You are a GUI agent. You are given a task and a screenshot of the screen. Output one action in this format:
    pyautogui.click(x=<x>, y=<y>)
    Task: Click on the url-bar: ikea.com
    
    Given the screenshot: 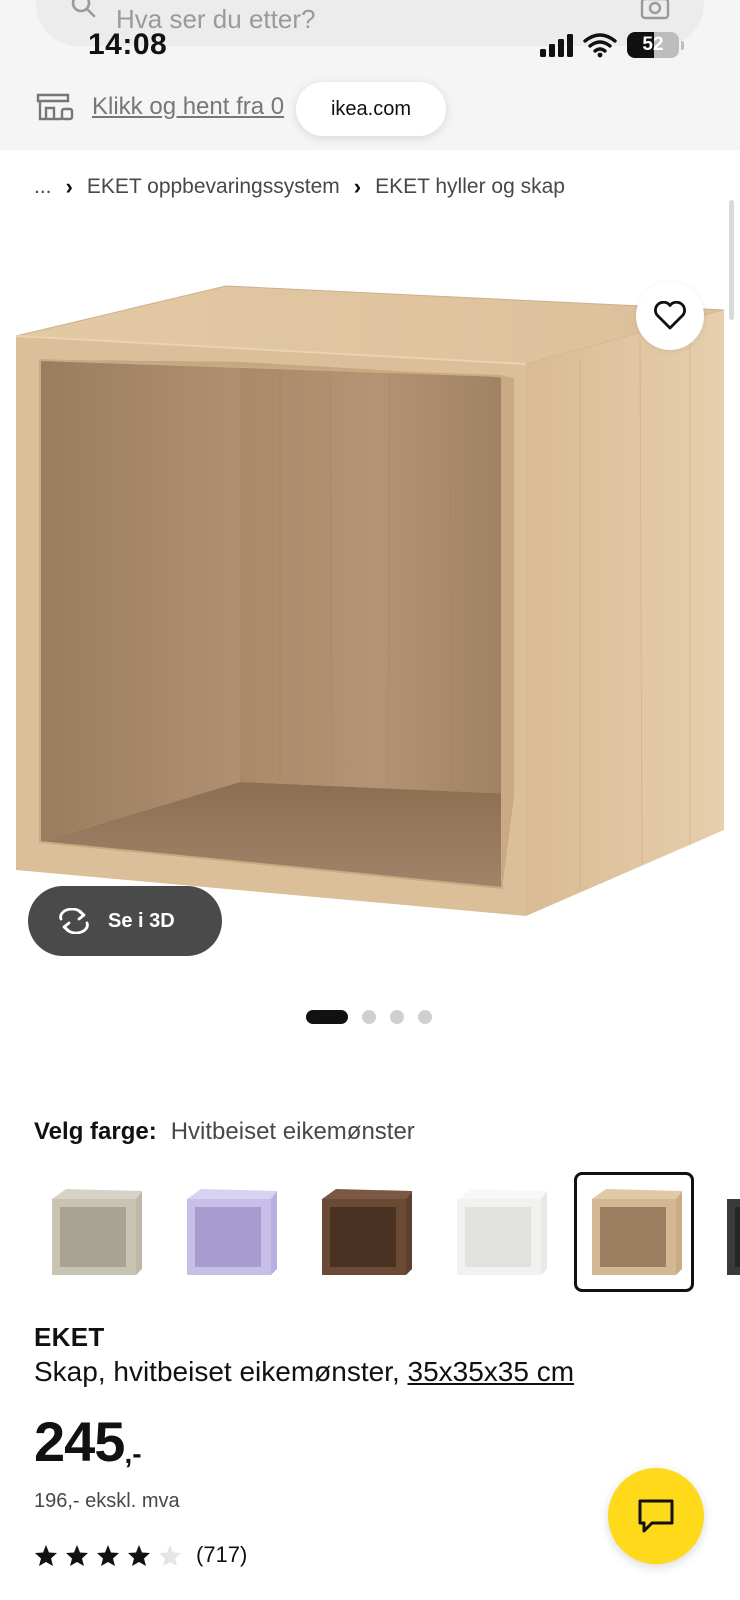 What is the action you would take?
    pyautogui.click(x=371, y=109)
    